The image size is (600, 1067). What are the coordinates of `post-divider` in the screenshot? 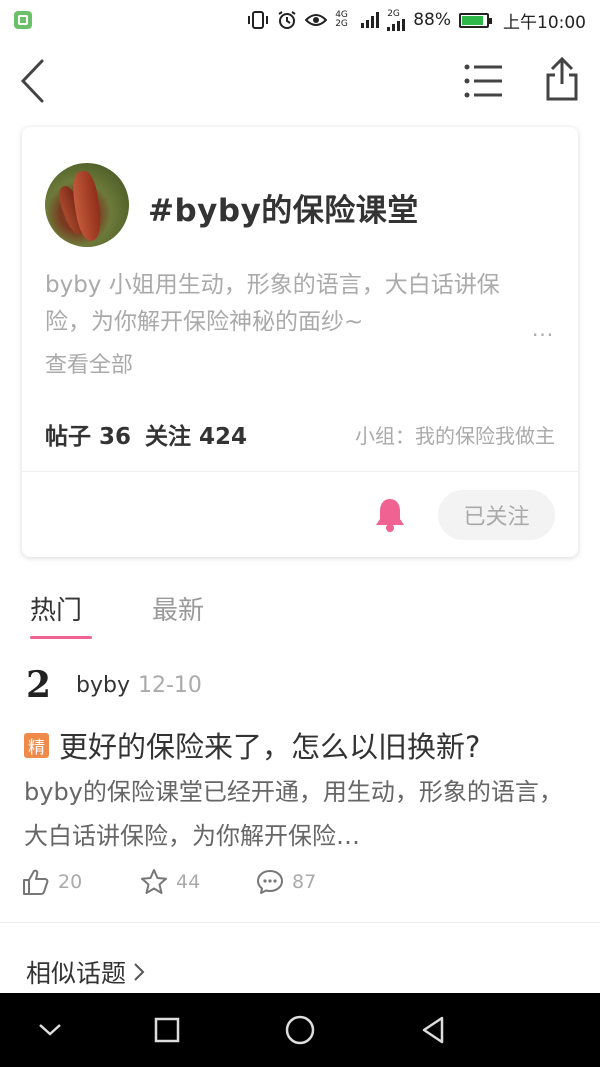 It's located at (300, 922).